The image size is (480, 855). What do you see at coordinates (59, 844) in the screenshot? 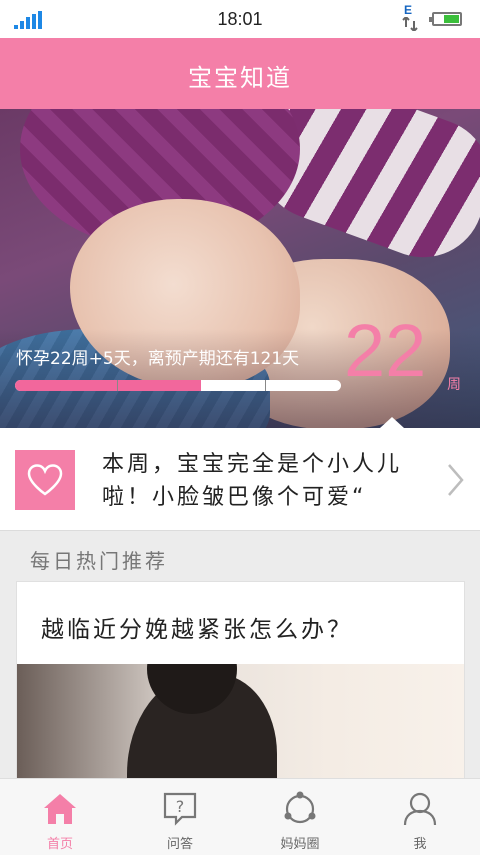
I see `tab-label-home: 首页` at bounding box center [59, 844].